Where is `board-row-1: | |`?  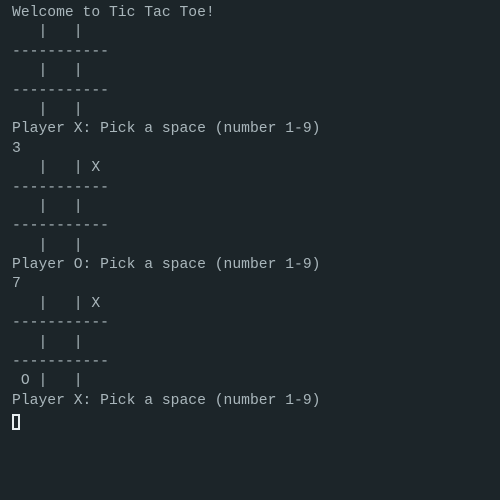 board-row-1: | | is located at coordinates (47, 32).